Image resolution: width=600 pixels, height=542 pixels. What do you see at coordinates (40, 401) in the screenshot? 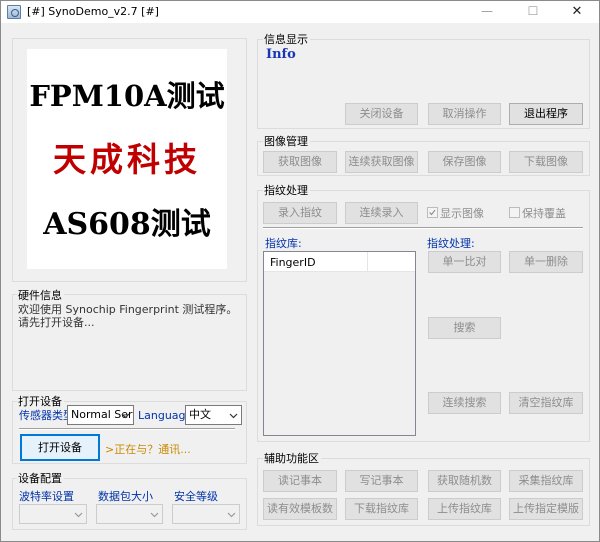
I see `open-device-title: 打开设备` at bounding box center [40, 401].